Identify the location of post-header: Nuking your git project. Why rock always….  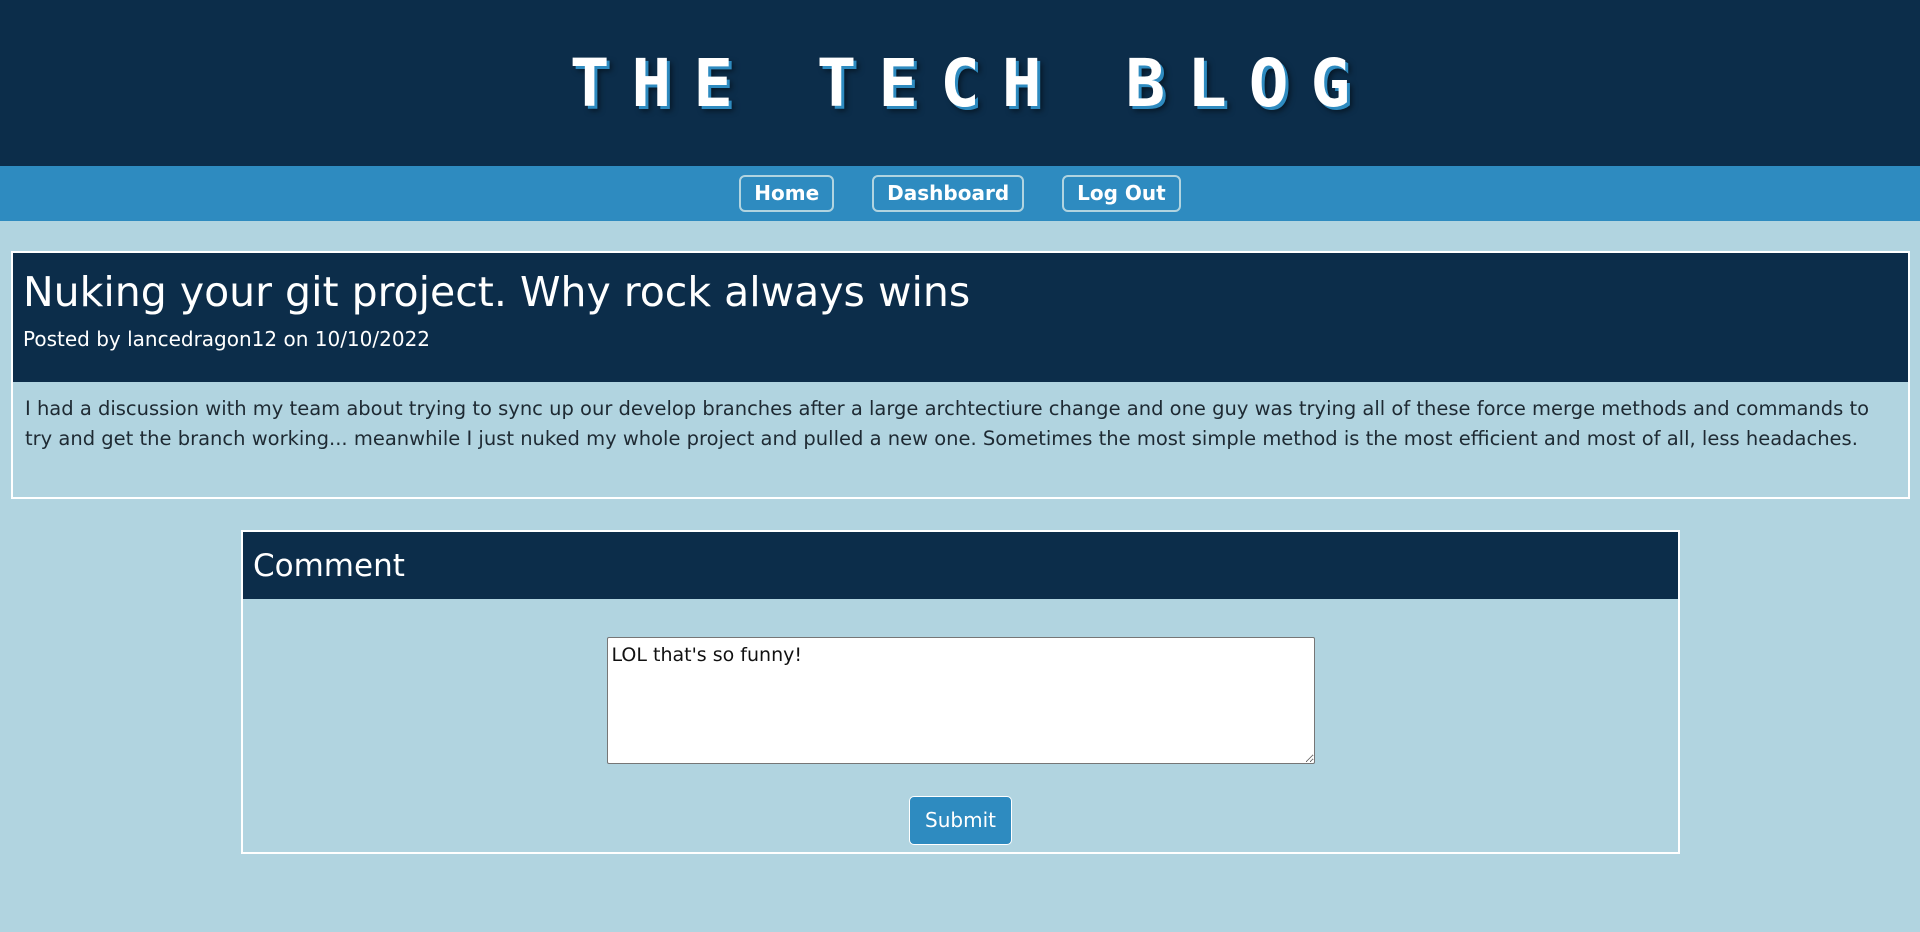
(960, 317).